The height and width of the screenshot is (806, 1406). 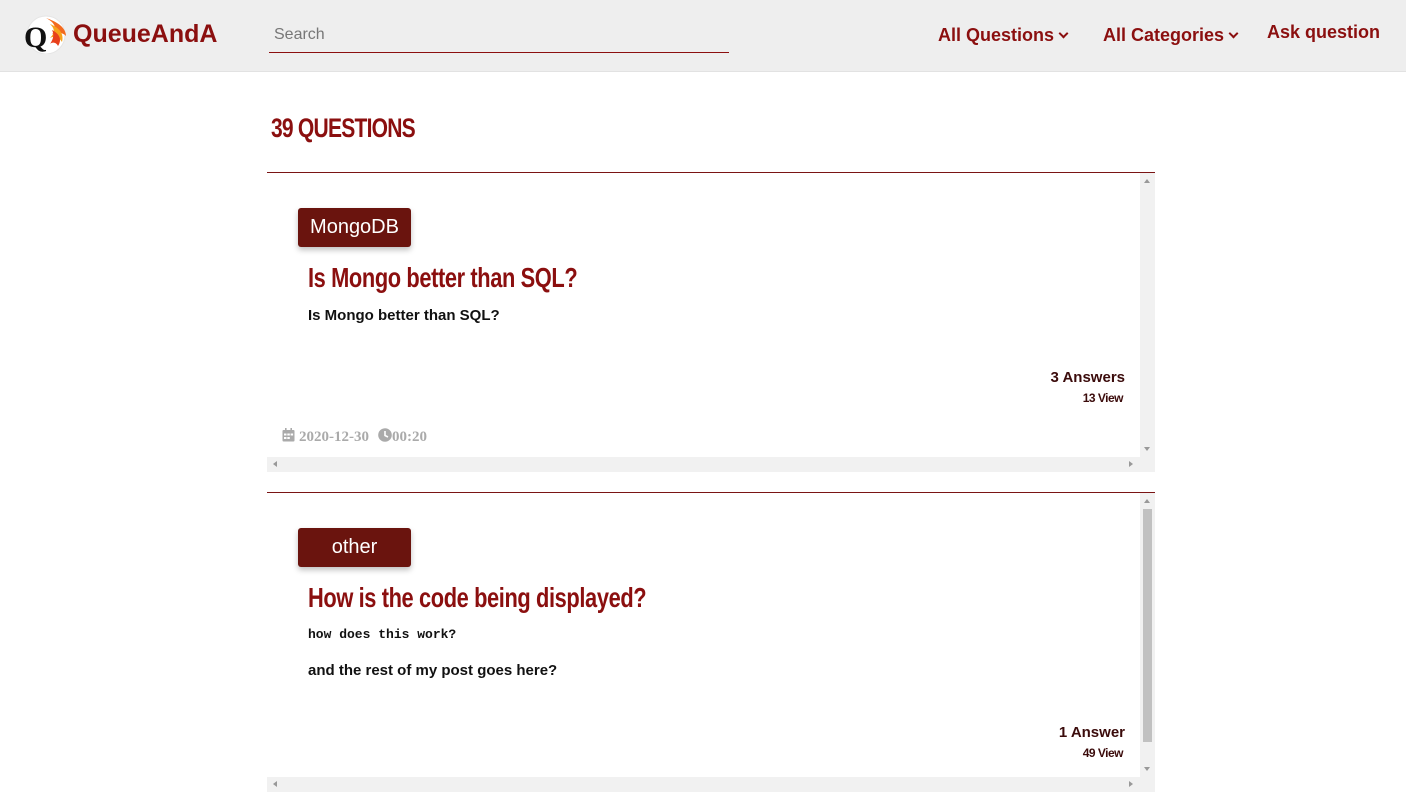 What do you see at coordinates (433, 670) in the screenshot?
I see `question-body: and the rest of my post goes here?` at bounding box center [433, 670].